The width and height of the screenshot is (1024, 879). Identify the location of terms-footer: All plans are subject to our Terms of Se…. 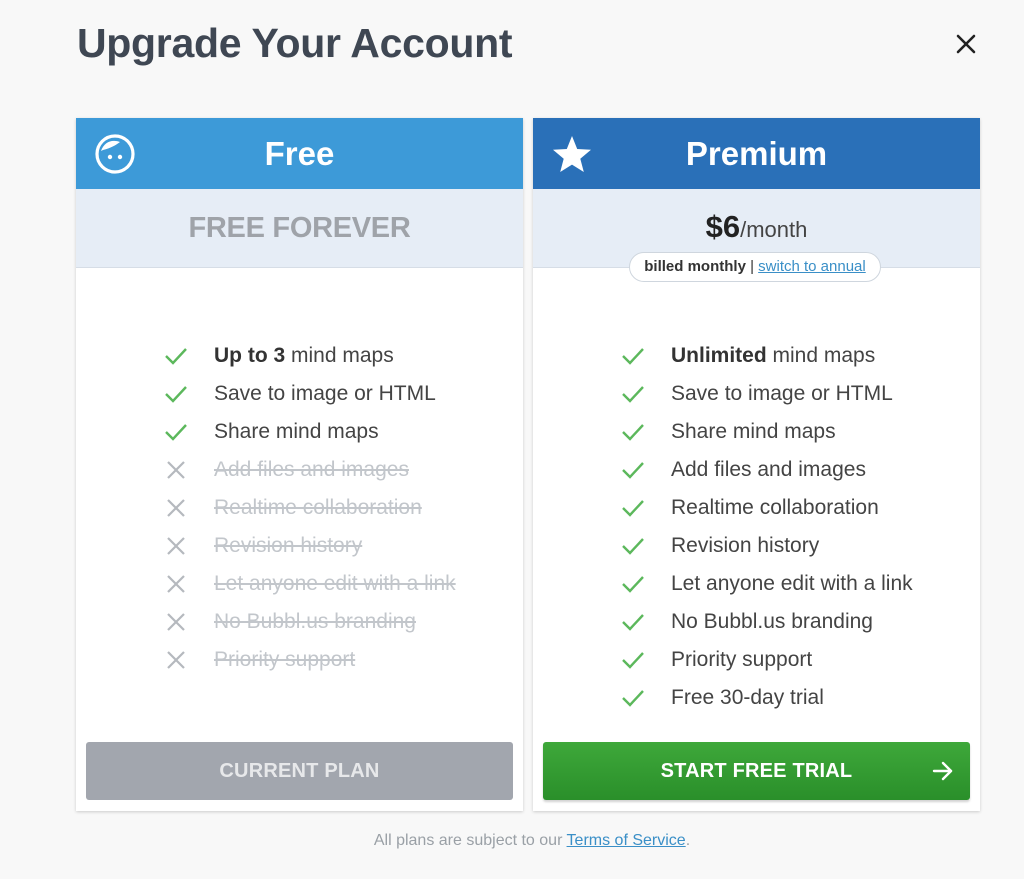
(512, 841).